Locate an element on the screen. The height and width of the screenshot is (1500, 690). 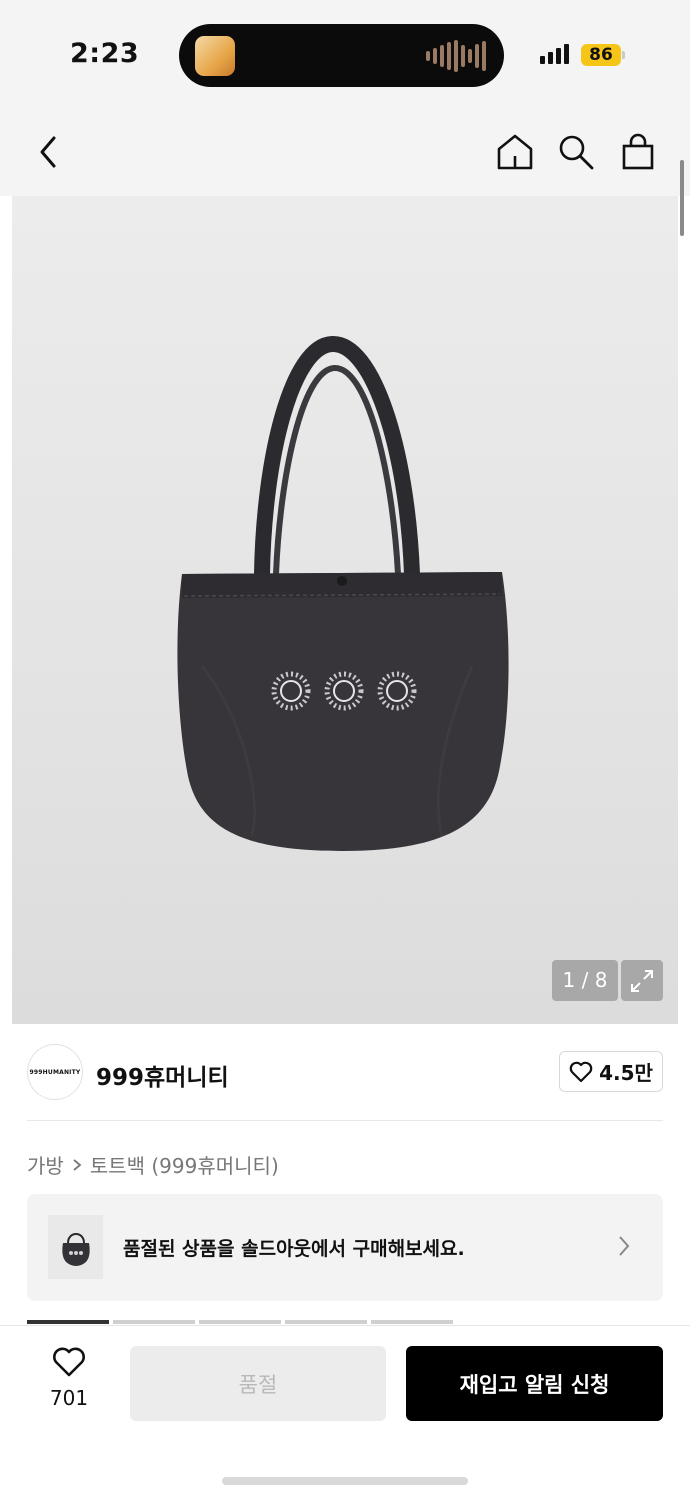
divider is located at coordinates (345, 1120).